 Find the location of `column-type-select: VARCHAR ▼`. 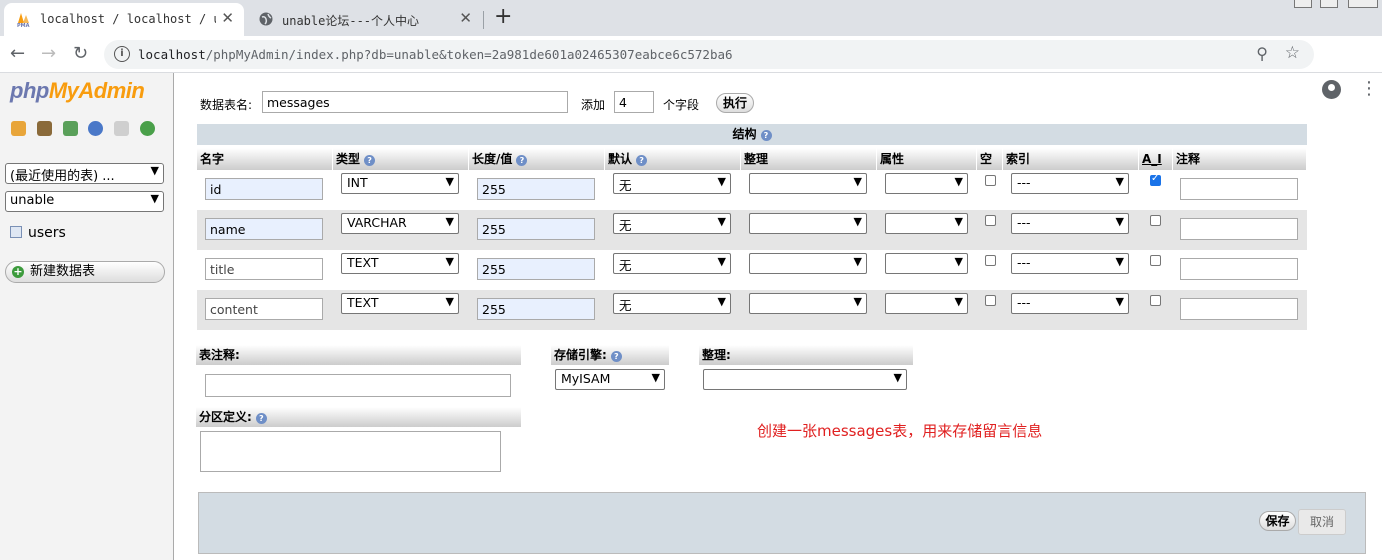

column-type-select: VARCHAR ▼ is located at coordinates (400, 223).